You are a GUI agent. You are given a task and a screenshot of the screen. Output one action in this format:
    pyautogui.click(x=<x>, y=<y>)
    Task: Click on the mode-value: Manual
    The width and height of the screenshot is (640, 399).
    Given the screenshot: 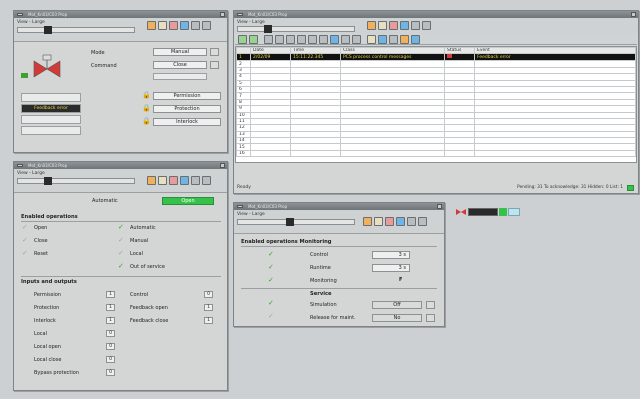 What is the action you would take?
    pyautogui.click(x=180, y=52)
    